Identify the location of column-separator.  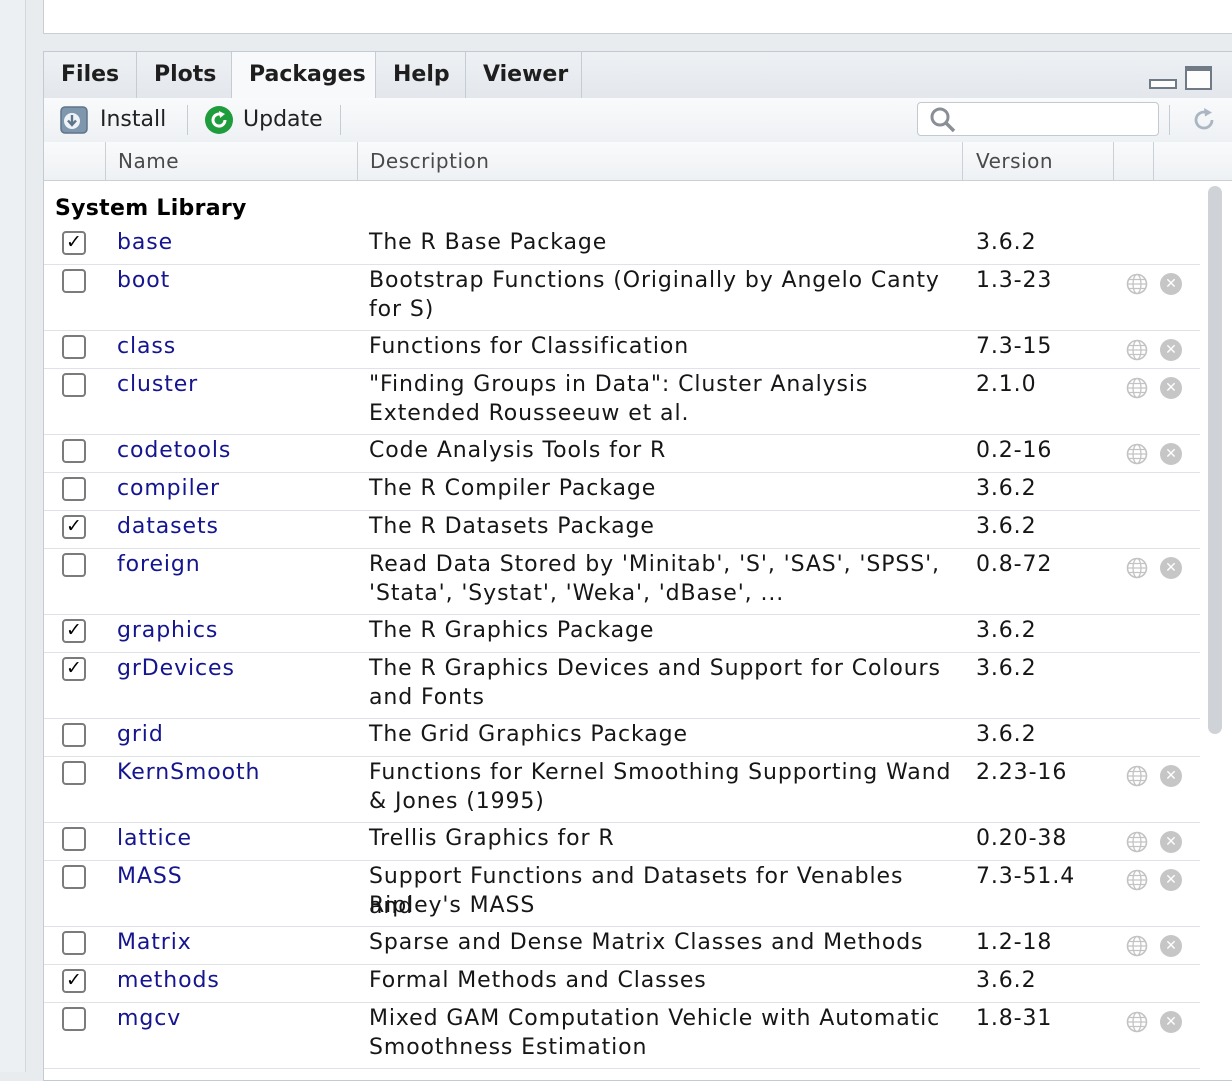
(1153, 161).